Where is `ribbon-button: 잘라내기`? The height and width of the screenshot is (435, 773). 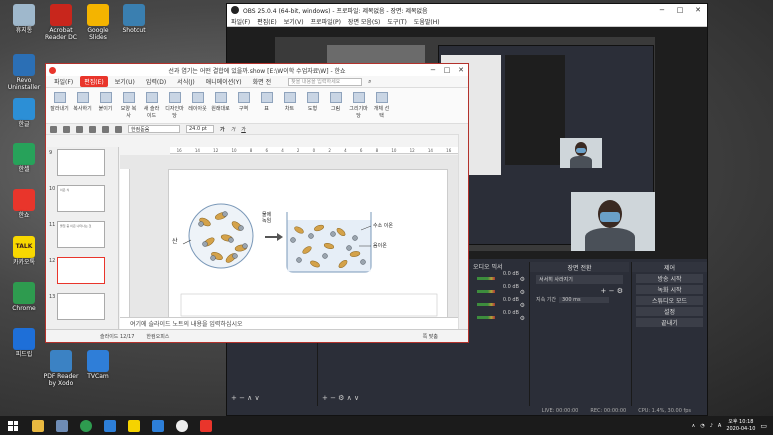
ribbon-button: 잘라내기 is located at coordinates (59, 102).